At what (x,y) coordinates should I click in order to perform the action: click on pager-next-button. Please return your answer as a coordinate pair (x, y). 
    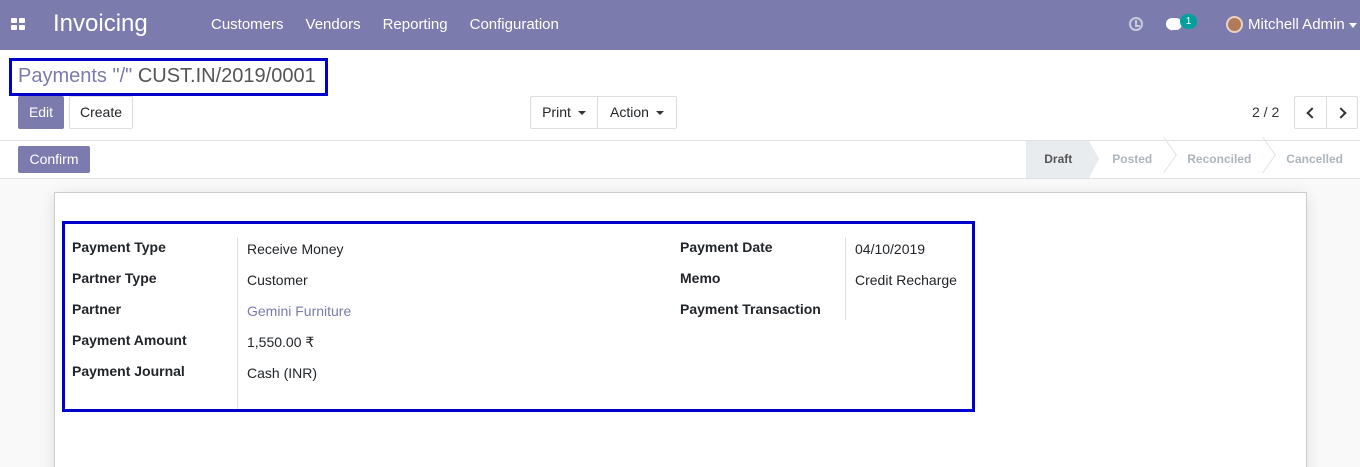
    Looking at the image, I should click on (1342, 112).